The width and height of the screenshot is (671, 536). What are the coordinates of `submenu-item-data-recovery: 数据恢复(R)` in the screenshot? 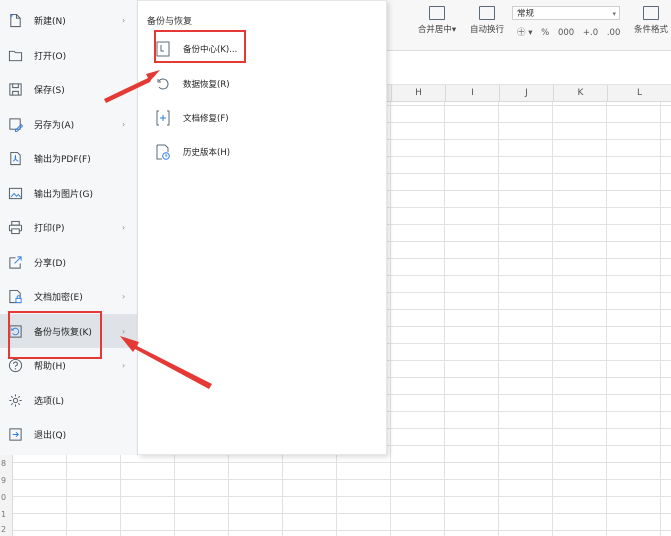 It's located at (193, 84).